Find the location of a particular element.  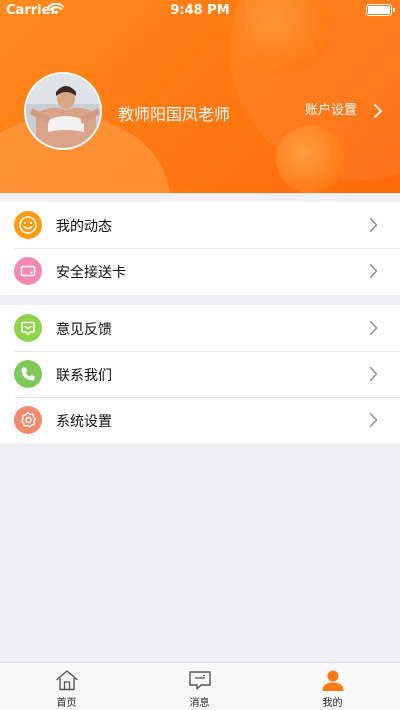

battery-icon is located at coordinates (380, 10).